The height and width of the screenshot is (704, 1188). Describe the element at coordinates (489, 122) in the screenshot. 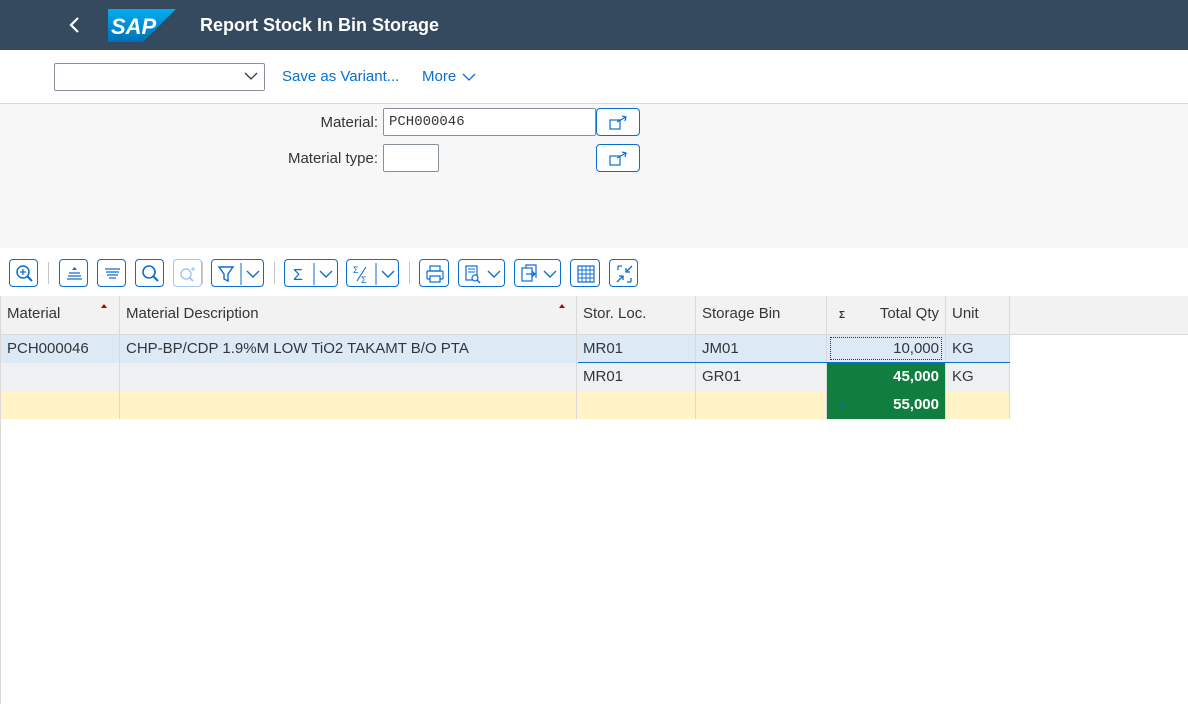

I see `material-input: PCH000046` at that location.